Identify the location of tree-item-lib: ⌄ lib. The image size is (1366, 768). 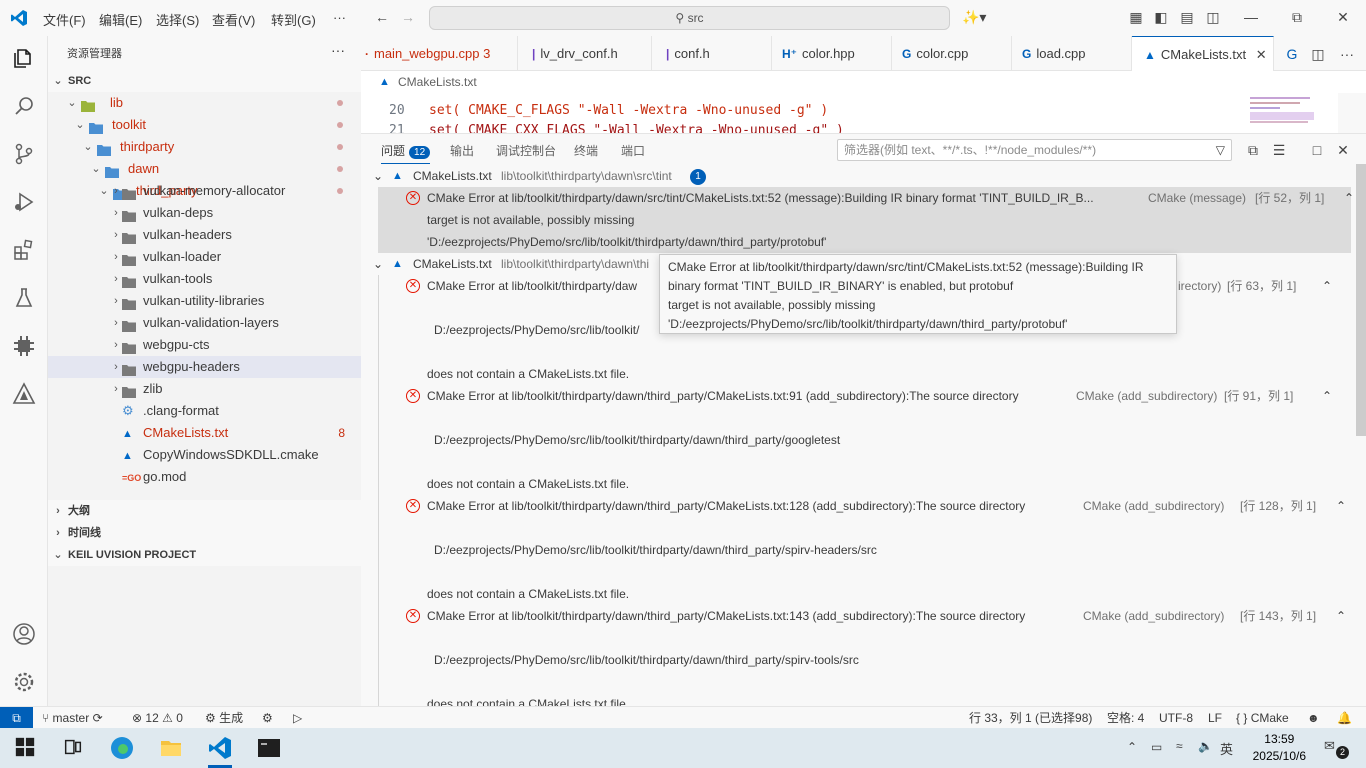
(204, 103).